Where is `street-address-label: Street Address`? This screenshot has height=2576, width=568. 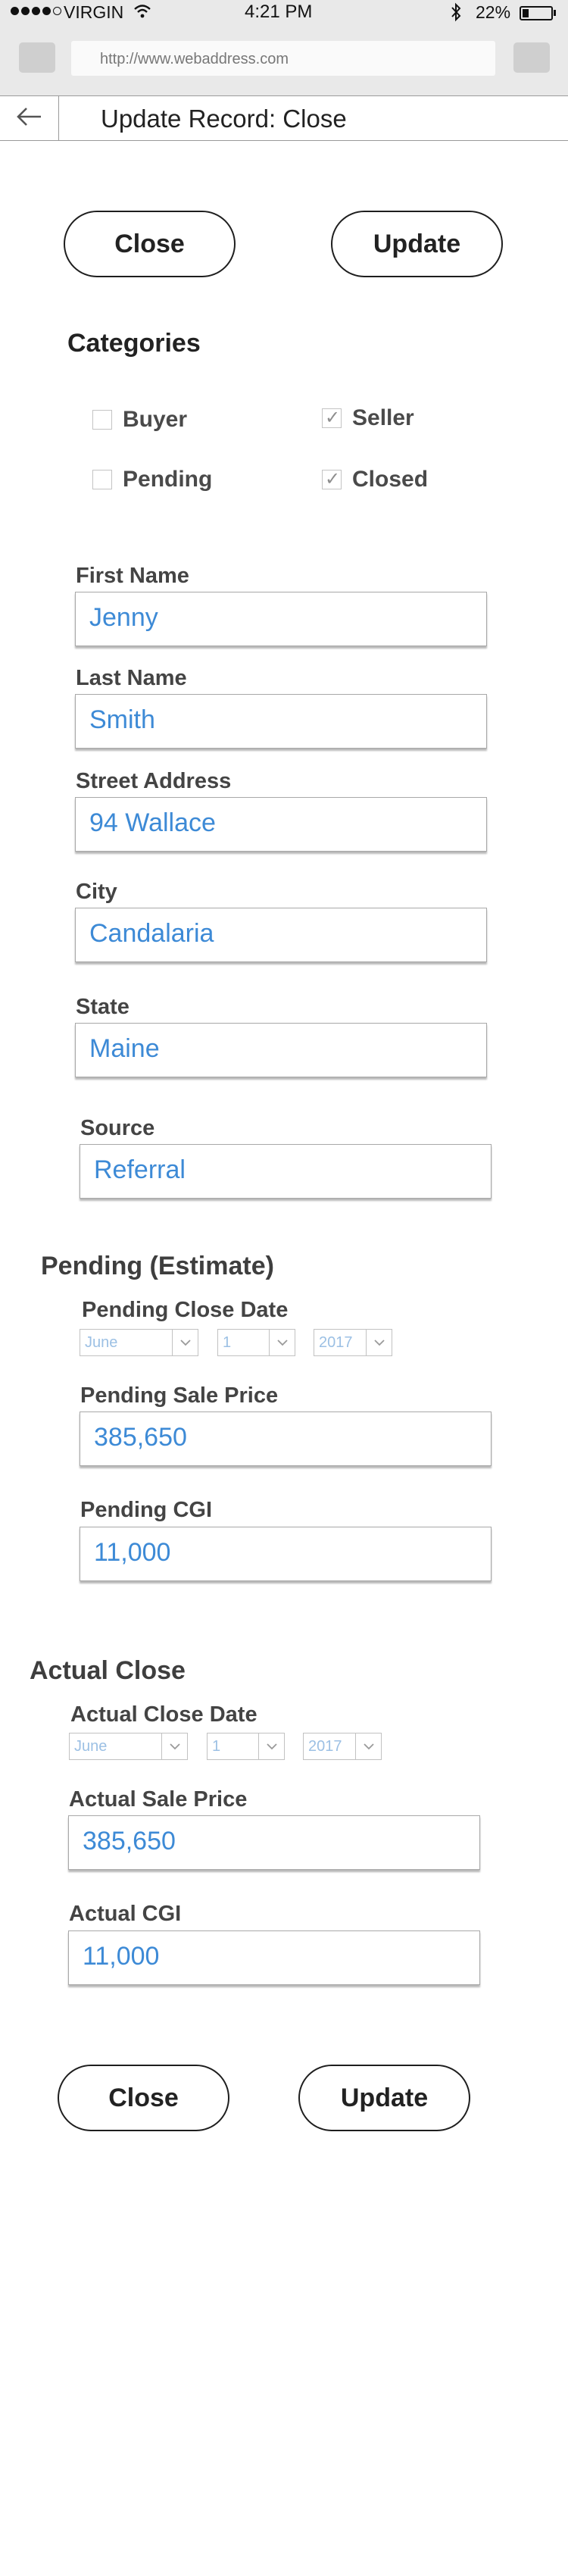
street-address-label: Street Address is located at coordinates (154, 781).